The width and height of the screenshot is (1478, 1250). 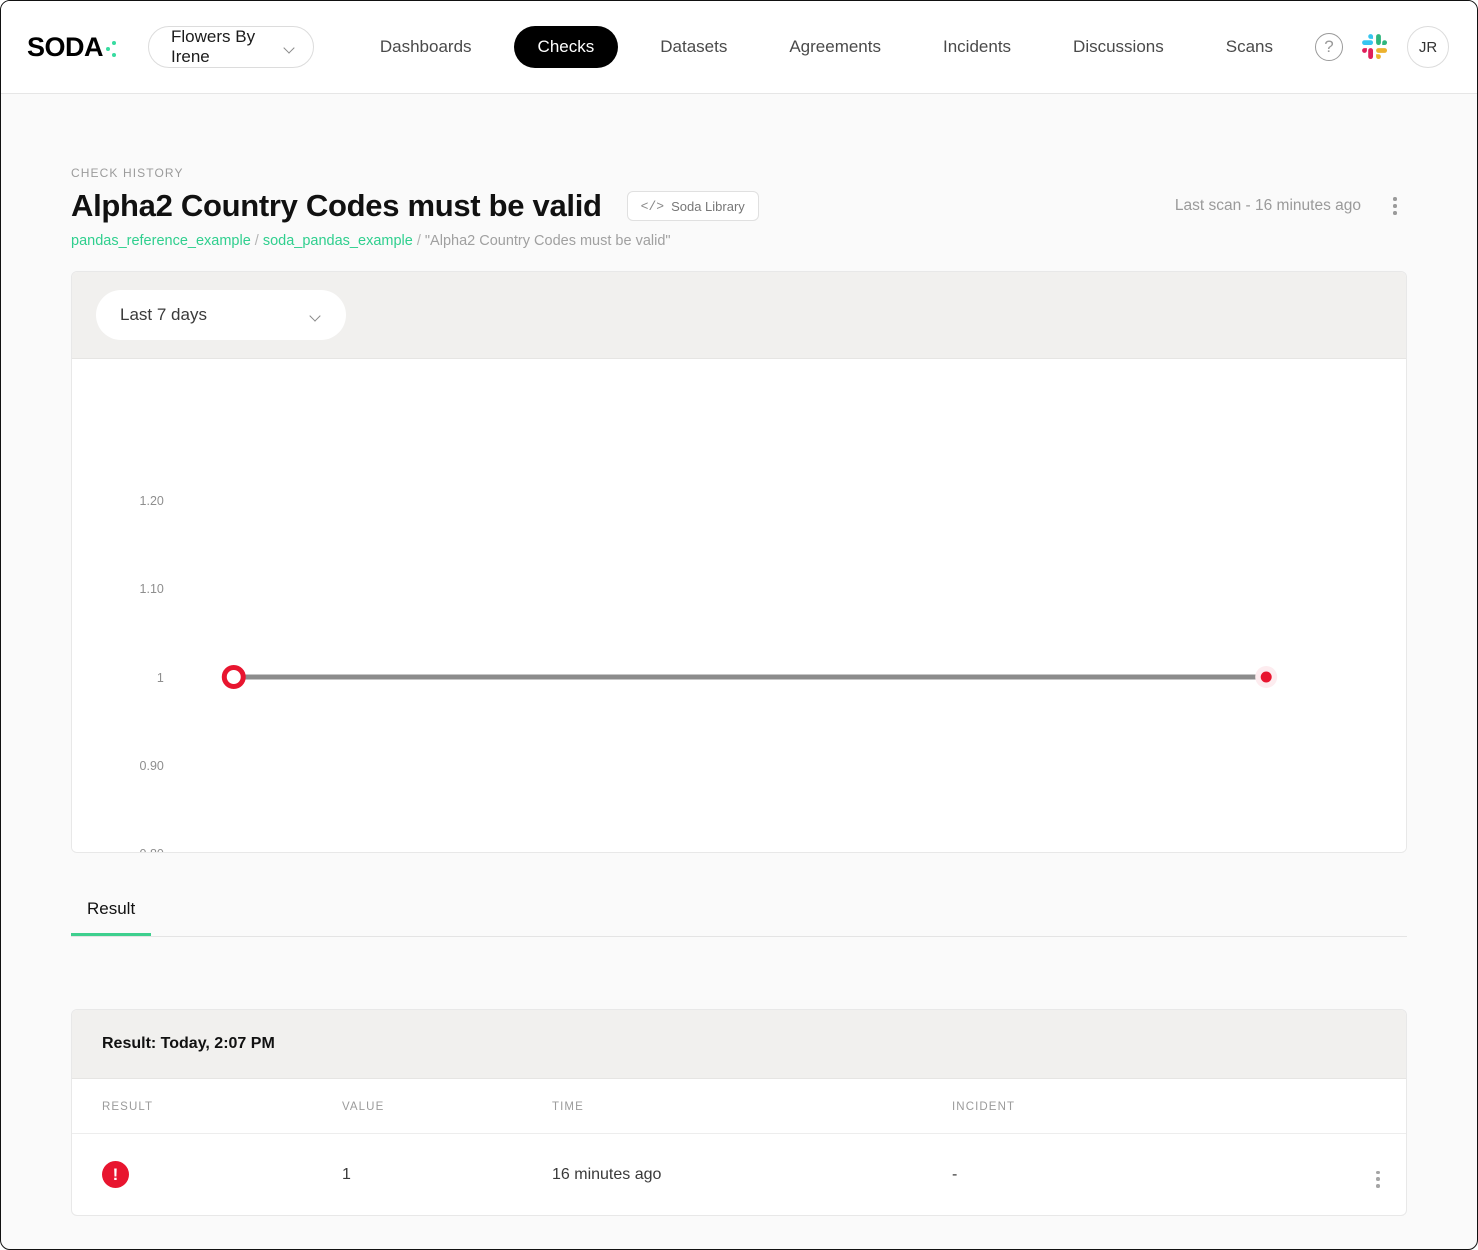 What do you see at coordinates (652, 206) in the screenshot?
I see `code-icon: </>` at bounding box center [652, 206].